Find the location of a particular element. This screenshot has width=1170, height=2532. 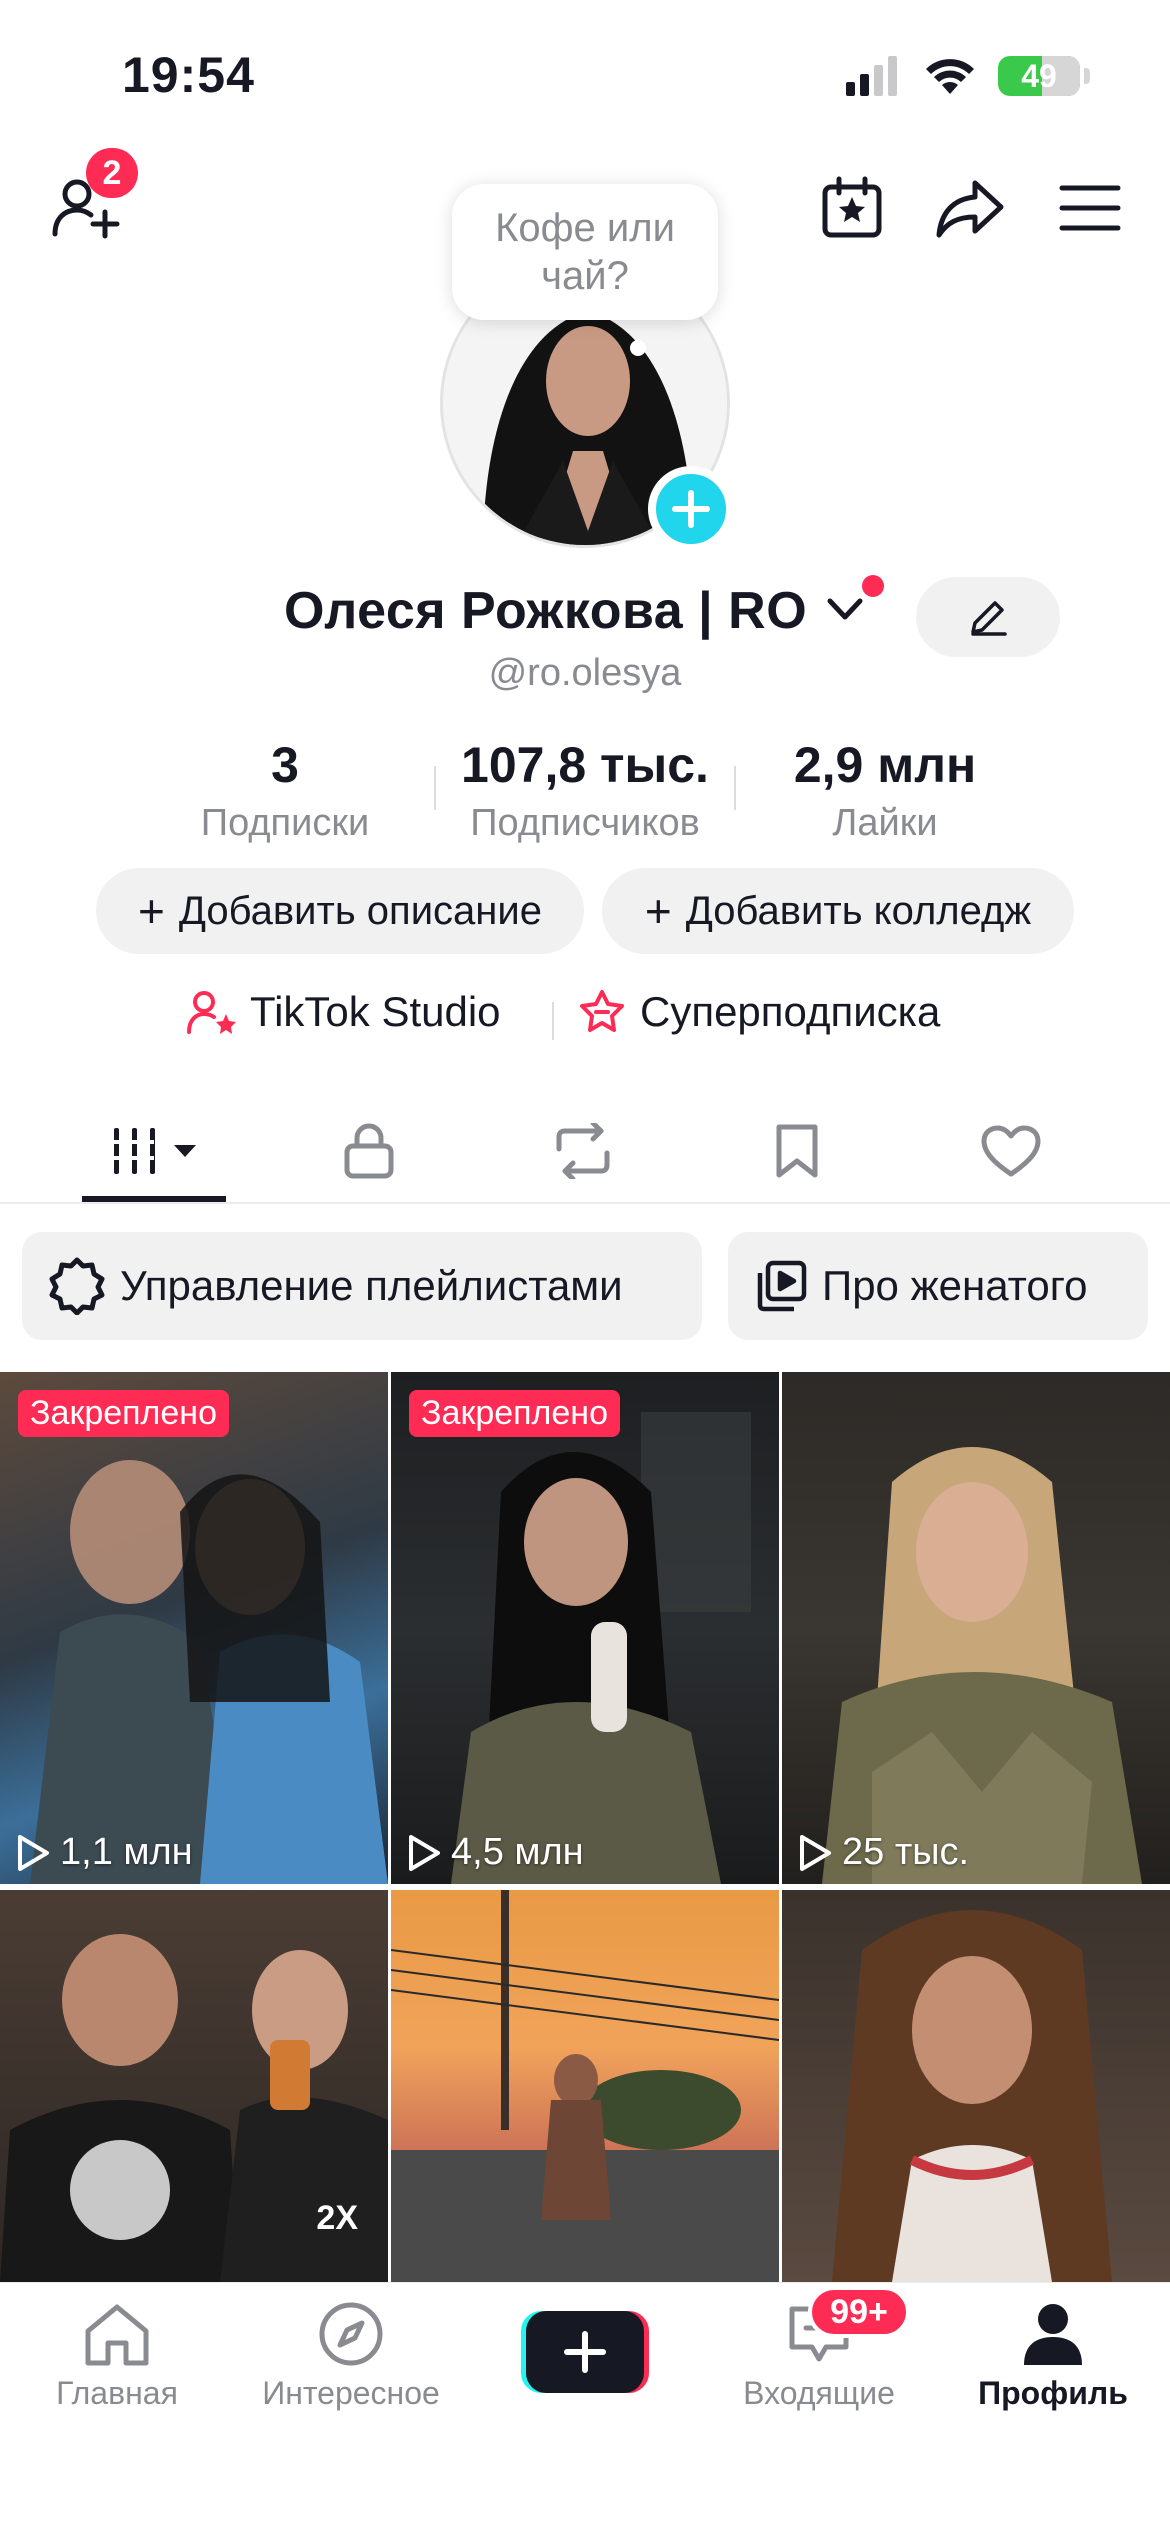

tab-private is located at coordinates (369, 1151).